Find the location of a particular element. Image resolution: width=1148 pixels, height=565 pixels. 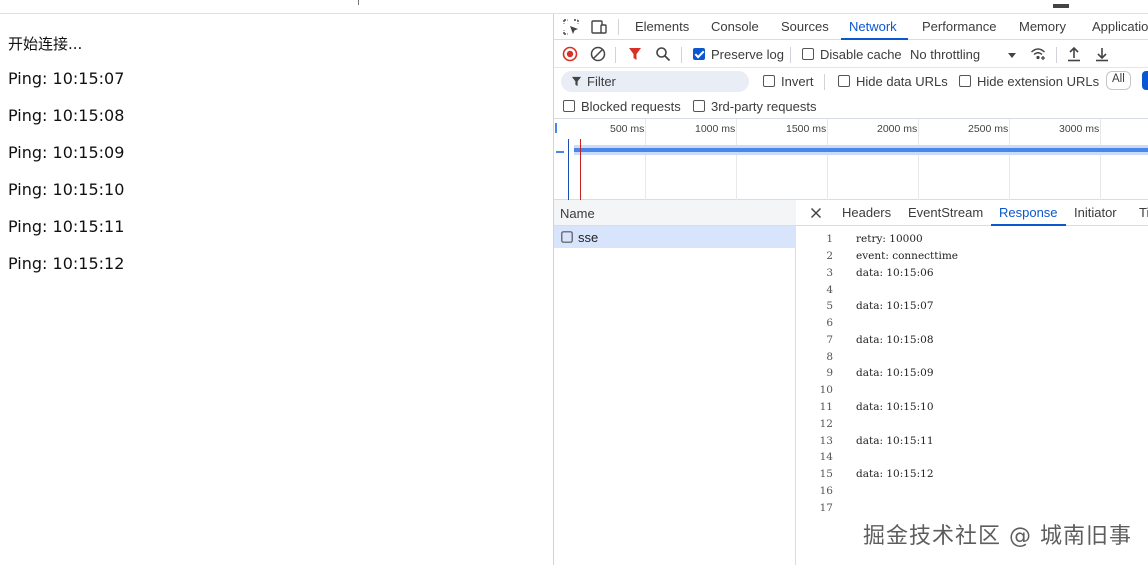

line-number: 2 is located at coordinates (829, 256).